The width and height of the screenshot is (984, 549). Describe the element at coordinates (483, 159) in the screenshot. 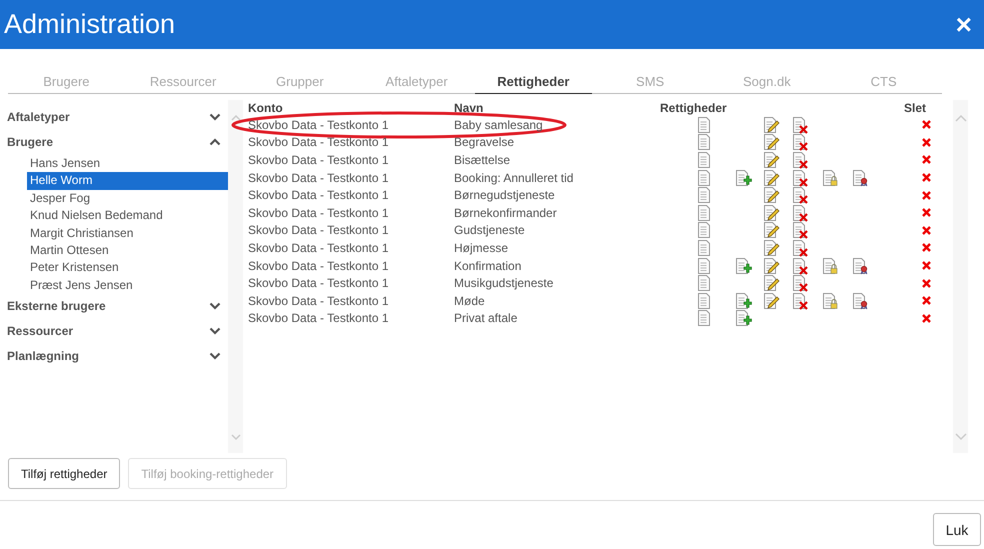

I see `table-cell-text: Bisættelse` at that location.